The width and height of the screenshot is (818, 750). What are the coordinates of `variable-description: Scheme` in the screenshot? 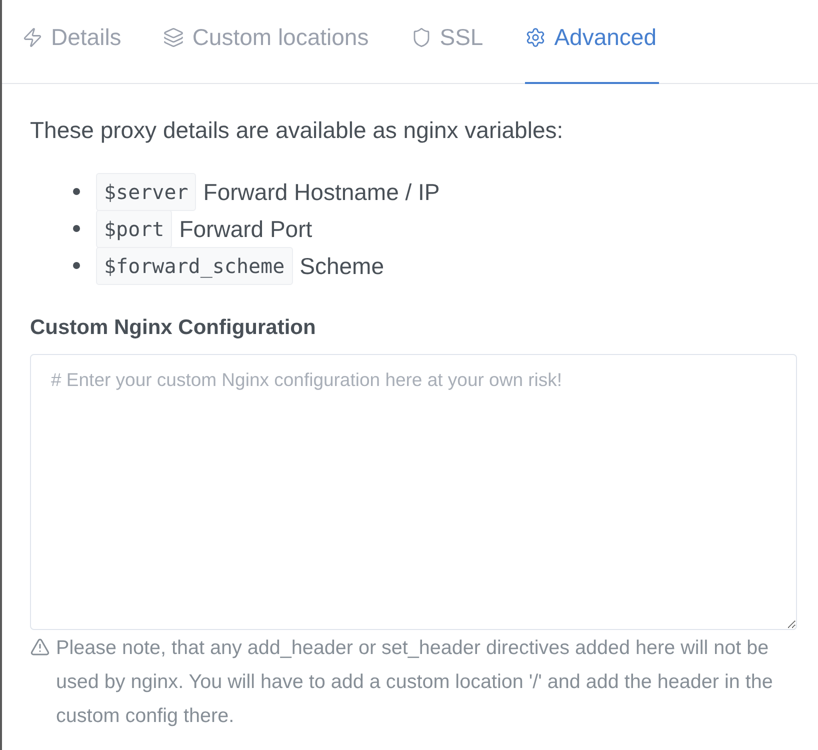 It's located at (342, 266).